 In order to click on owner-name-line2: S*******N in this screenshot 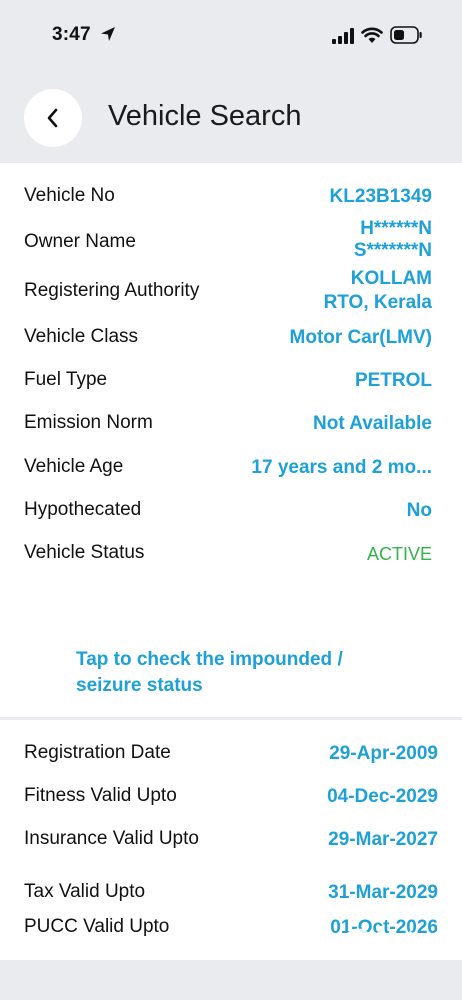, I will do `click(392, 250)`.